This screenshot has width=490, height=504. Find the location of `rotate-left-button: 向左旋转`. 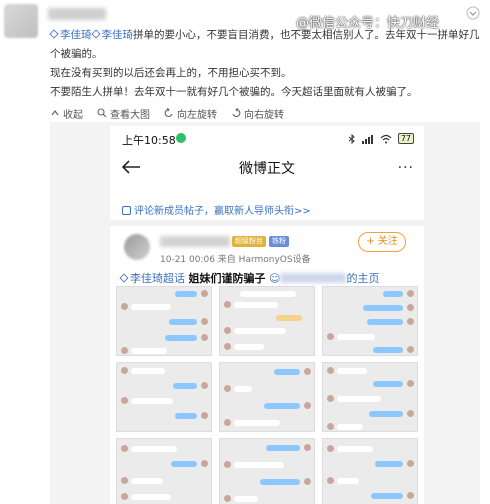

rotate-left-button: 向左旋转 is located at coordinates (190, 113).